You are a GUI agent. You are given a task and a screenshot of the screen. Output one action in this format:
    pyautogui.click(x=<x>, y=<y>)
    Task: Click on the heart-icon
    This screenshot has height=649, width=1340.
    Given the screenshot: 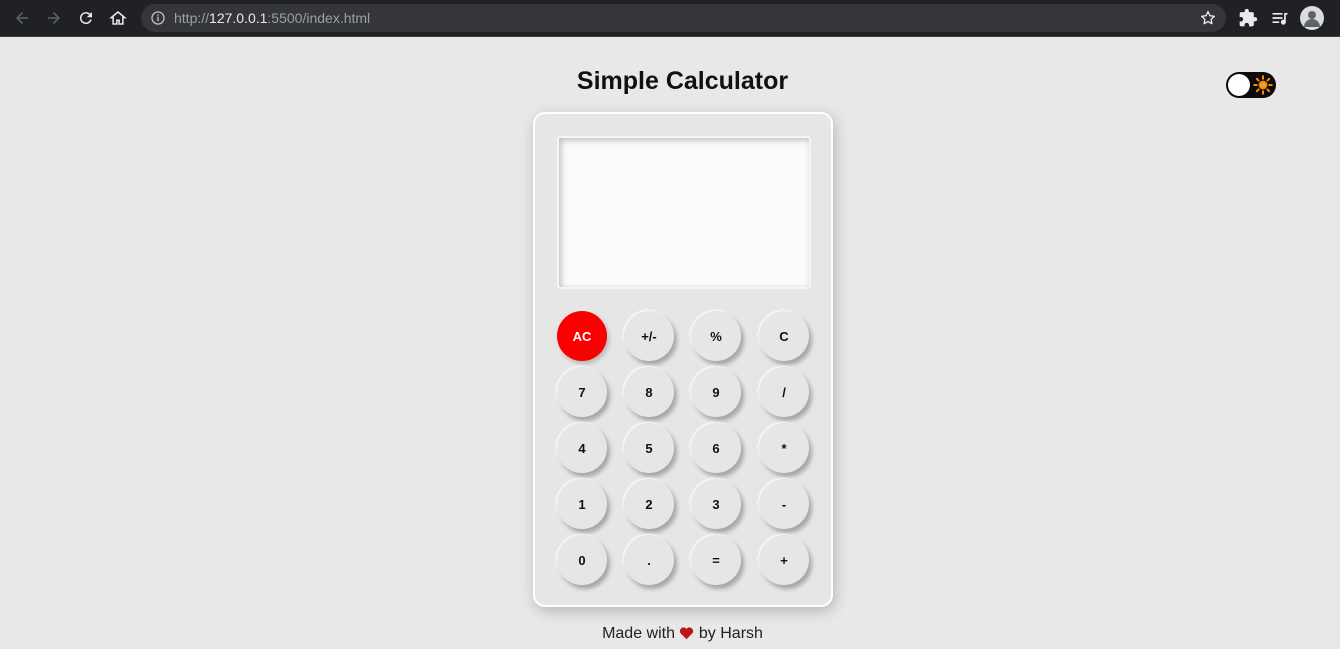 What is the action you would take?
    pyautogui.click(x=687, y=633)
    